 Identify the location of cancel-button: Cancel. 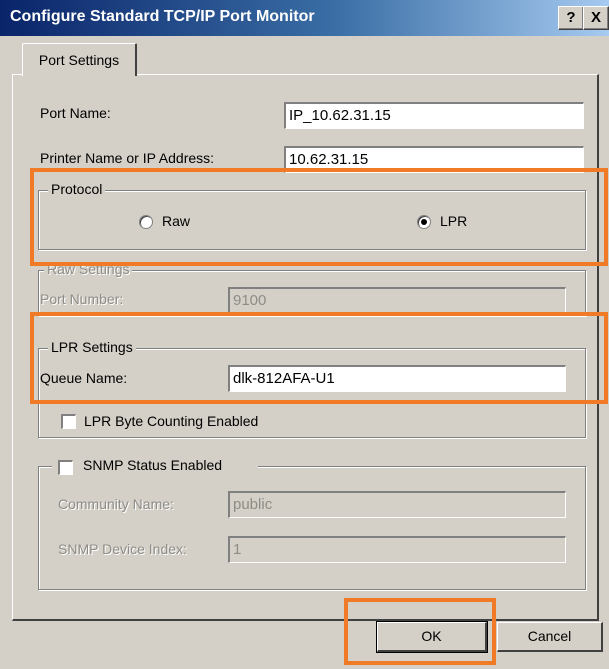
(550, 637).